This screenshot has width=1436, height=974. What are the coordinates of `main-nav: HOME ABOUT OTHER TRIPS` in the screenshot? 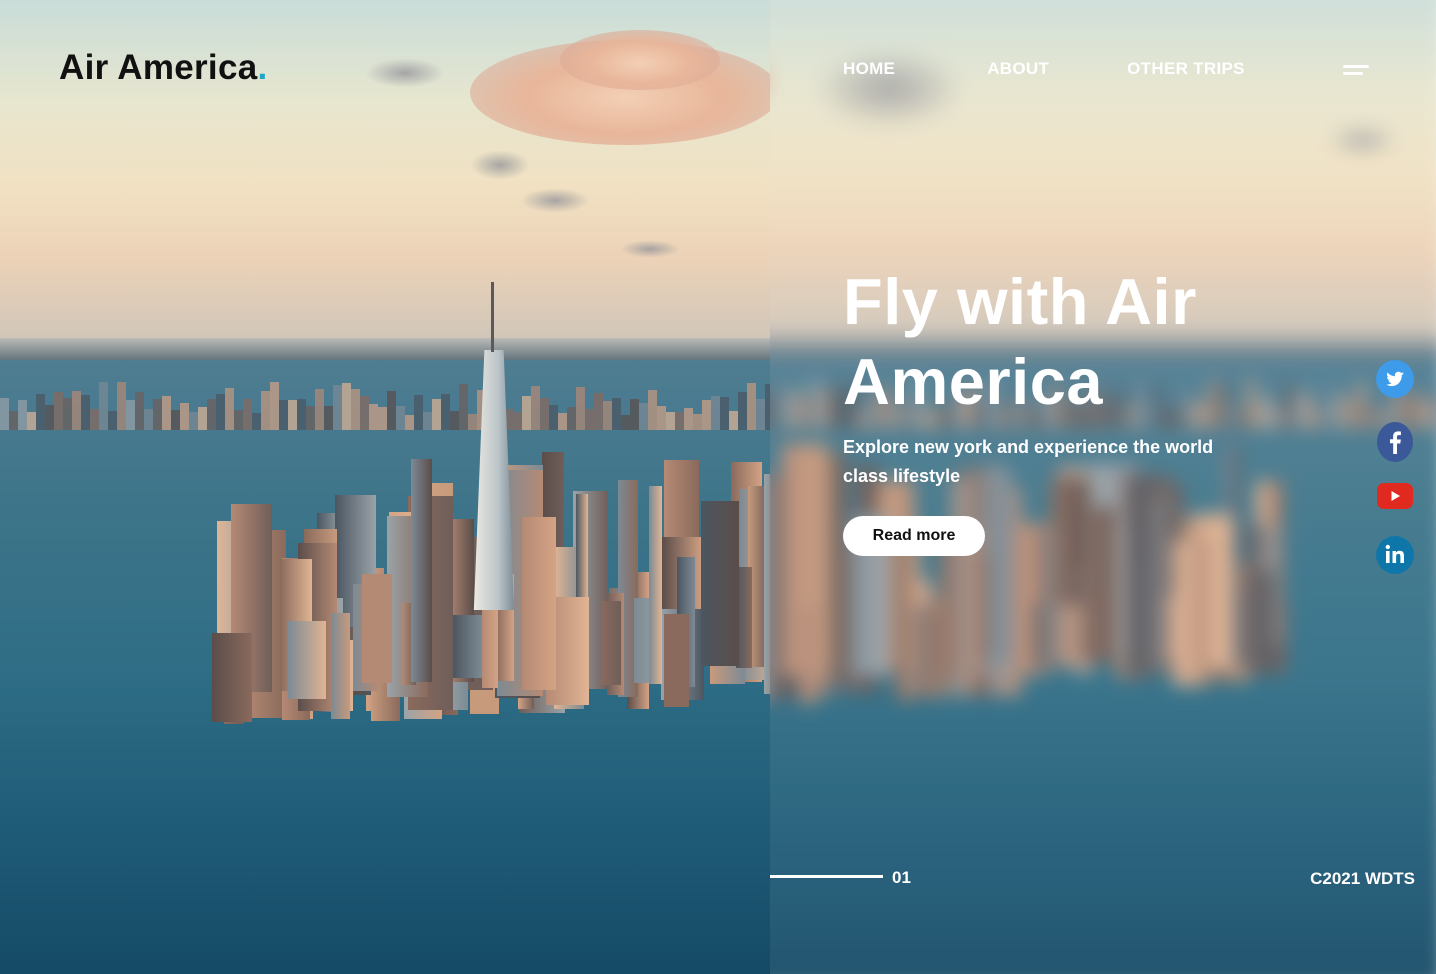 It's located at (1090, 69).